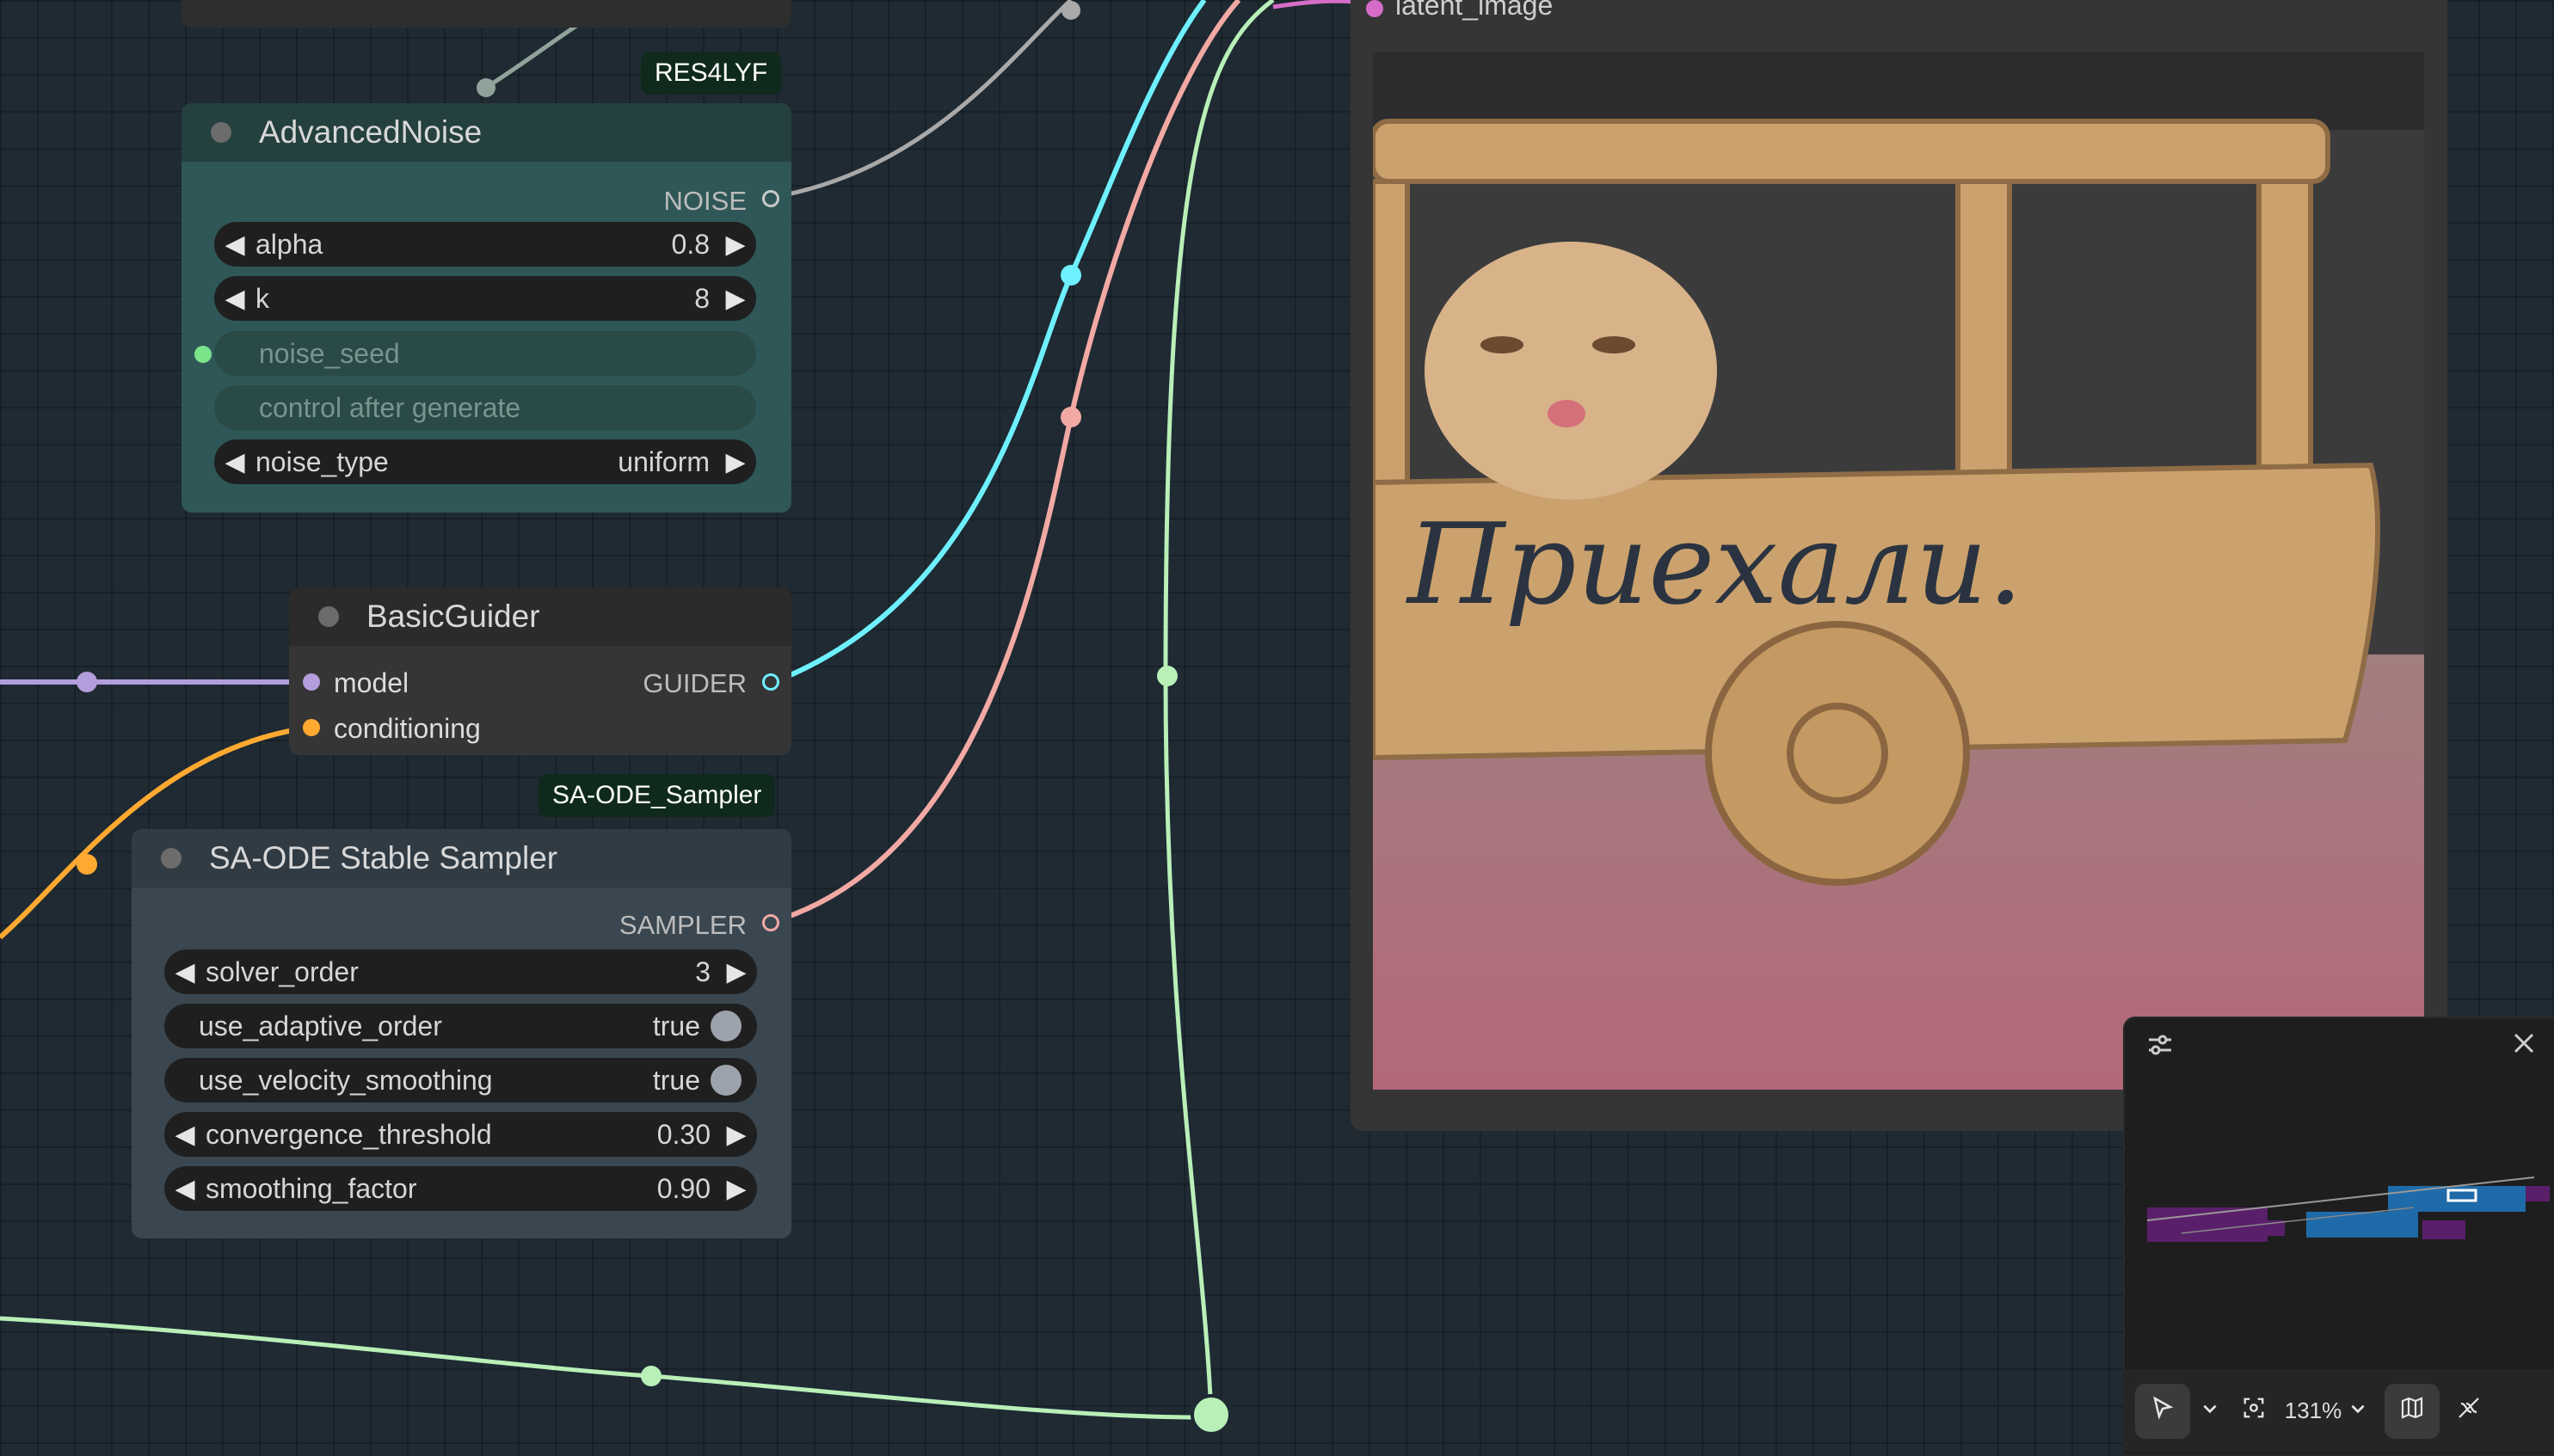 This screenshot has width=2554, height=1456. What do you see at coordinates (486, 88) in the screenshot?
I see `noise-input-reroute` at bounding box center [486, 88].